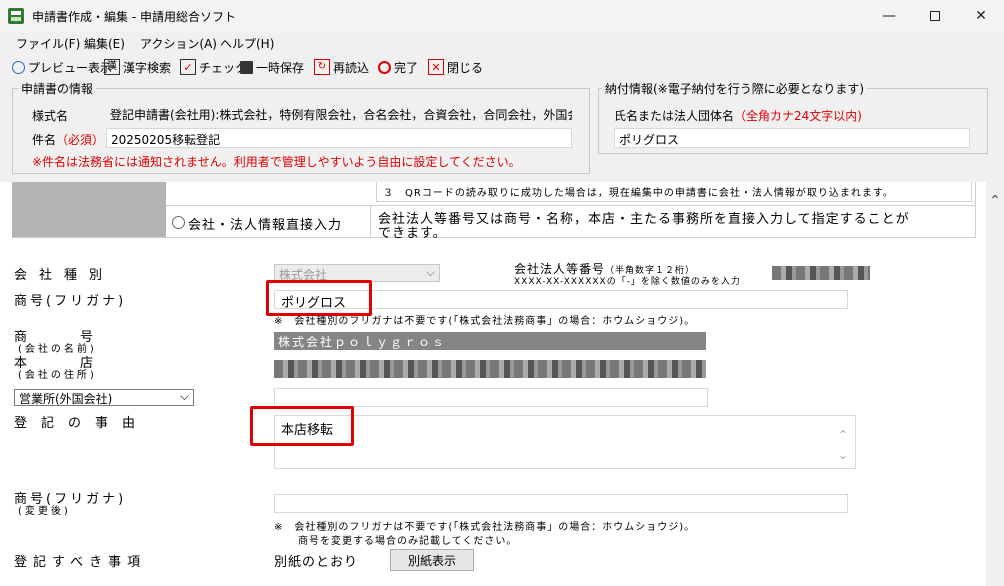  I want to click on app-icon, so click(16, 16).